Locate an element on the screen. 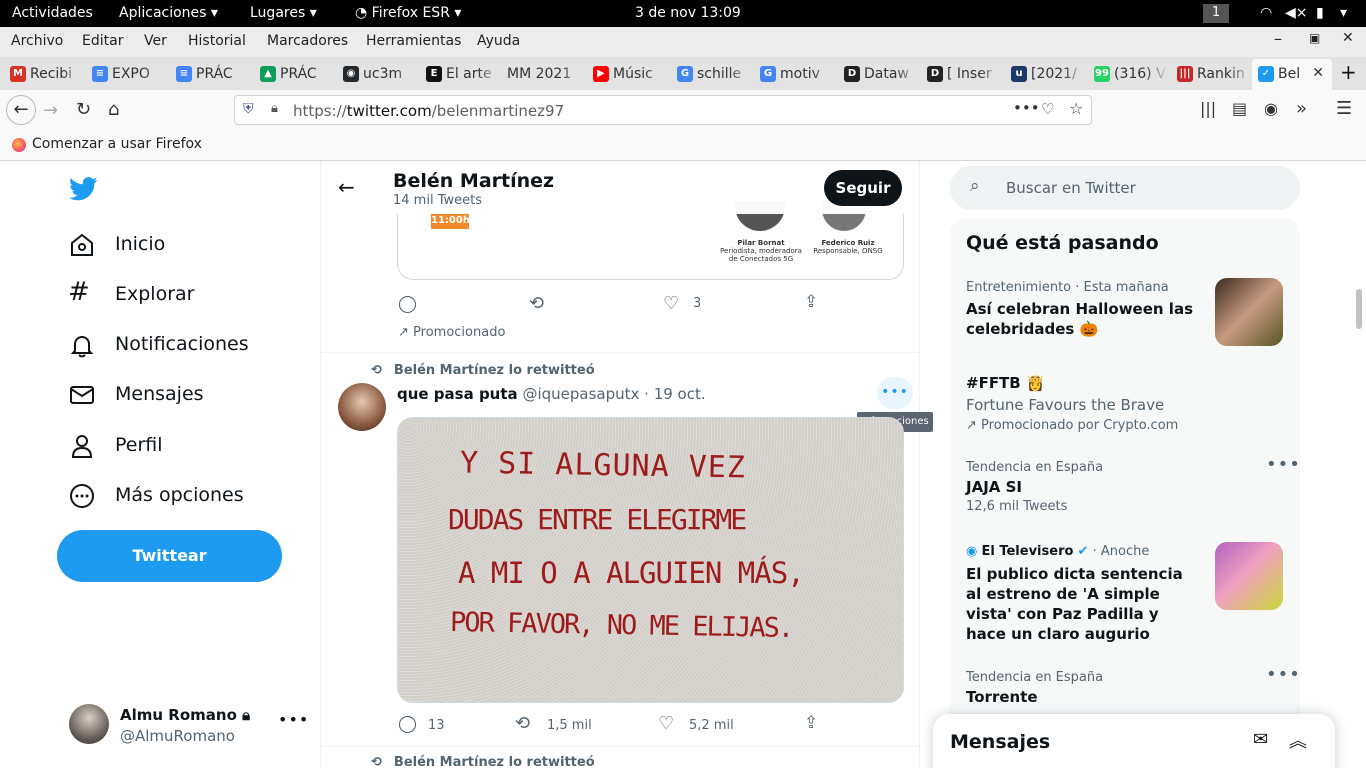 The image size is (1366, 768). workspace-indicator: 1 is located at coordinates (1216, 13).